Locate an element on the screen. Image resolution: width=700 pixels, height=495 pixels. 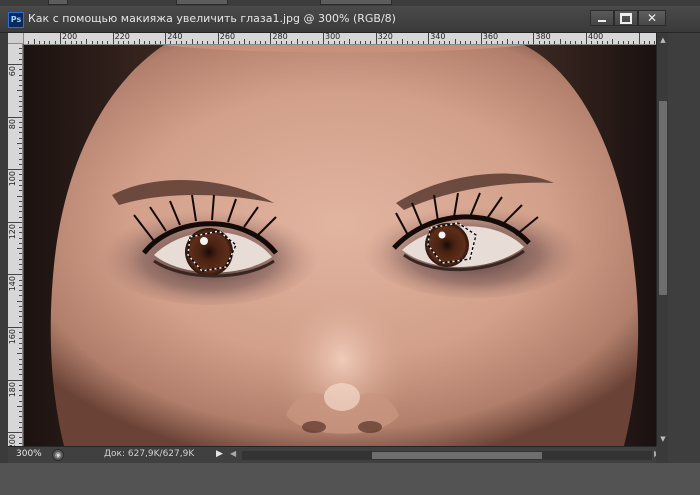
ruler-label: 360 is located at coordinates (490, 37).